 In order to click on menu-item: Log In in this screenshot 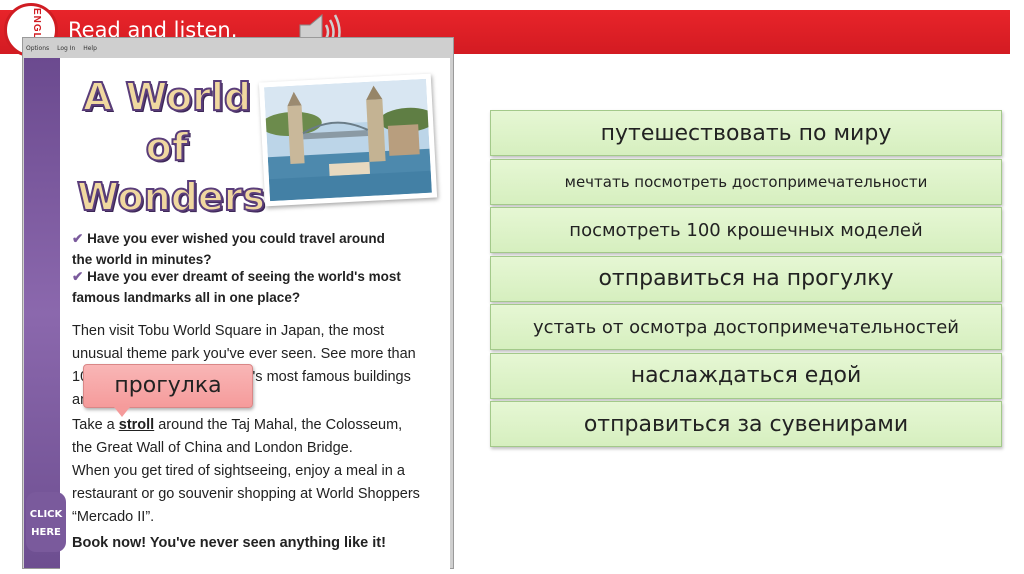, I will do `click(66, 48)`.